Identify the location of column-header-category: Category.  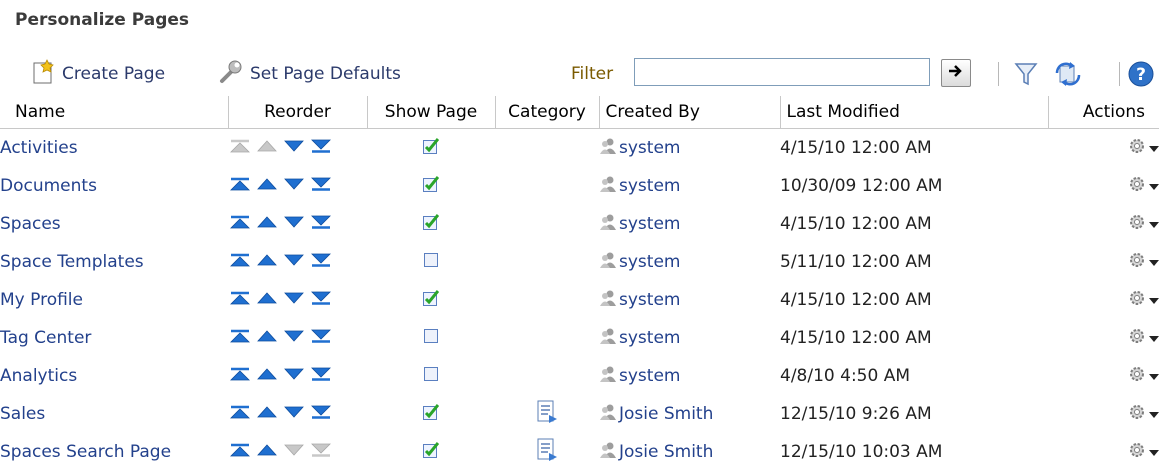
(546, 112).